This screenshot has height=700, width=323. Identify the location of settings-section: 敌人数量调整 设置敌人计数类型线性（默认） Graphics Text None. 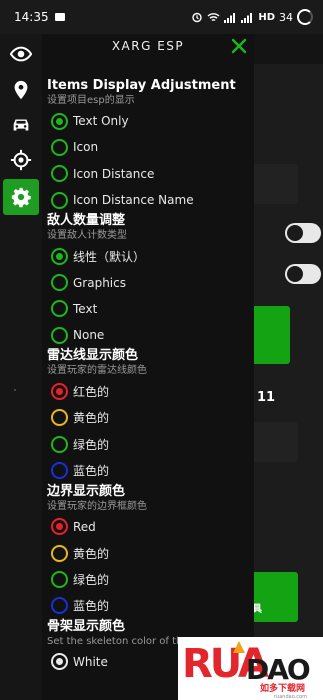
(149, 280).